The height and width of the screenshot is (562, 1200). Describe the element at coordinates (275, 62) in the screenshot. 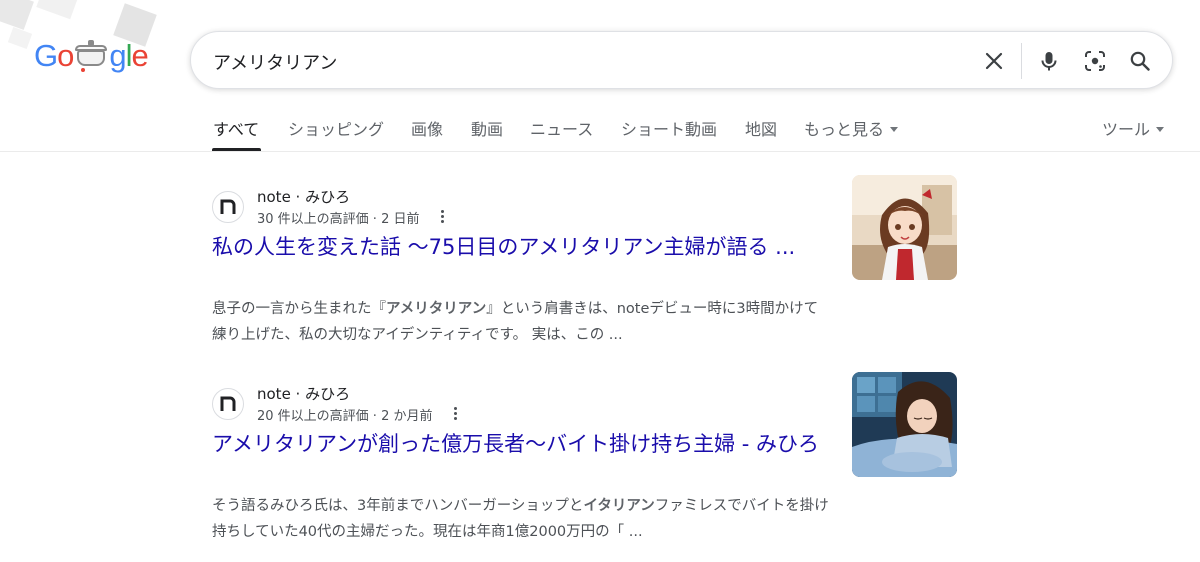

I see `search-input: アメリタリアン` at that location.